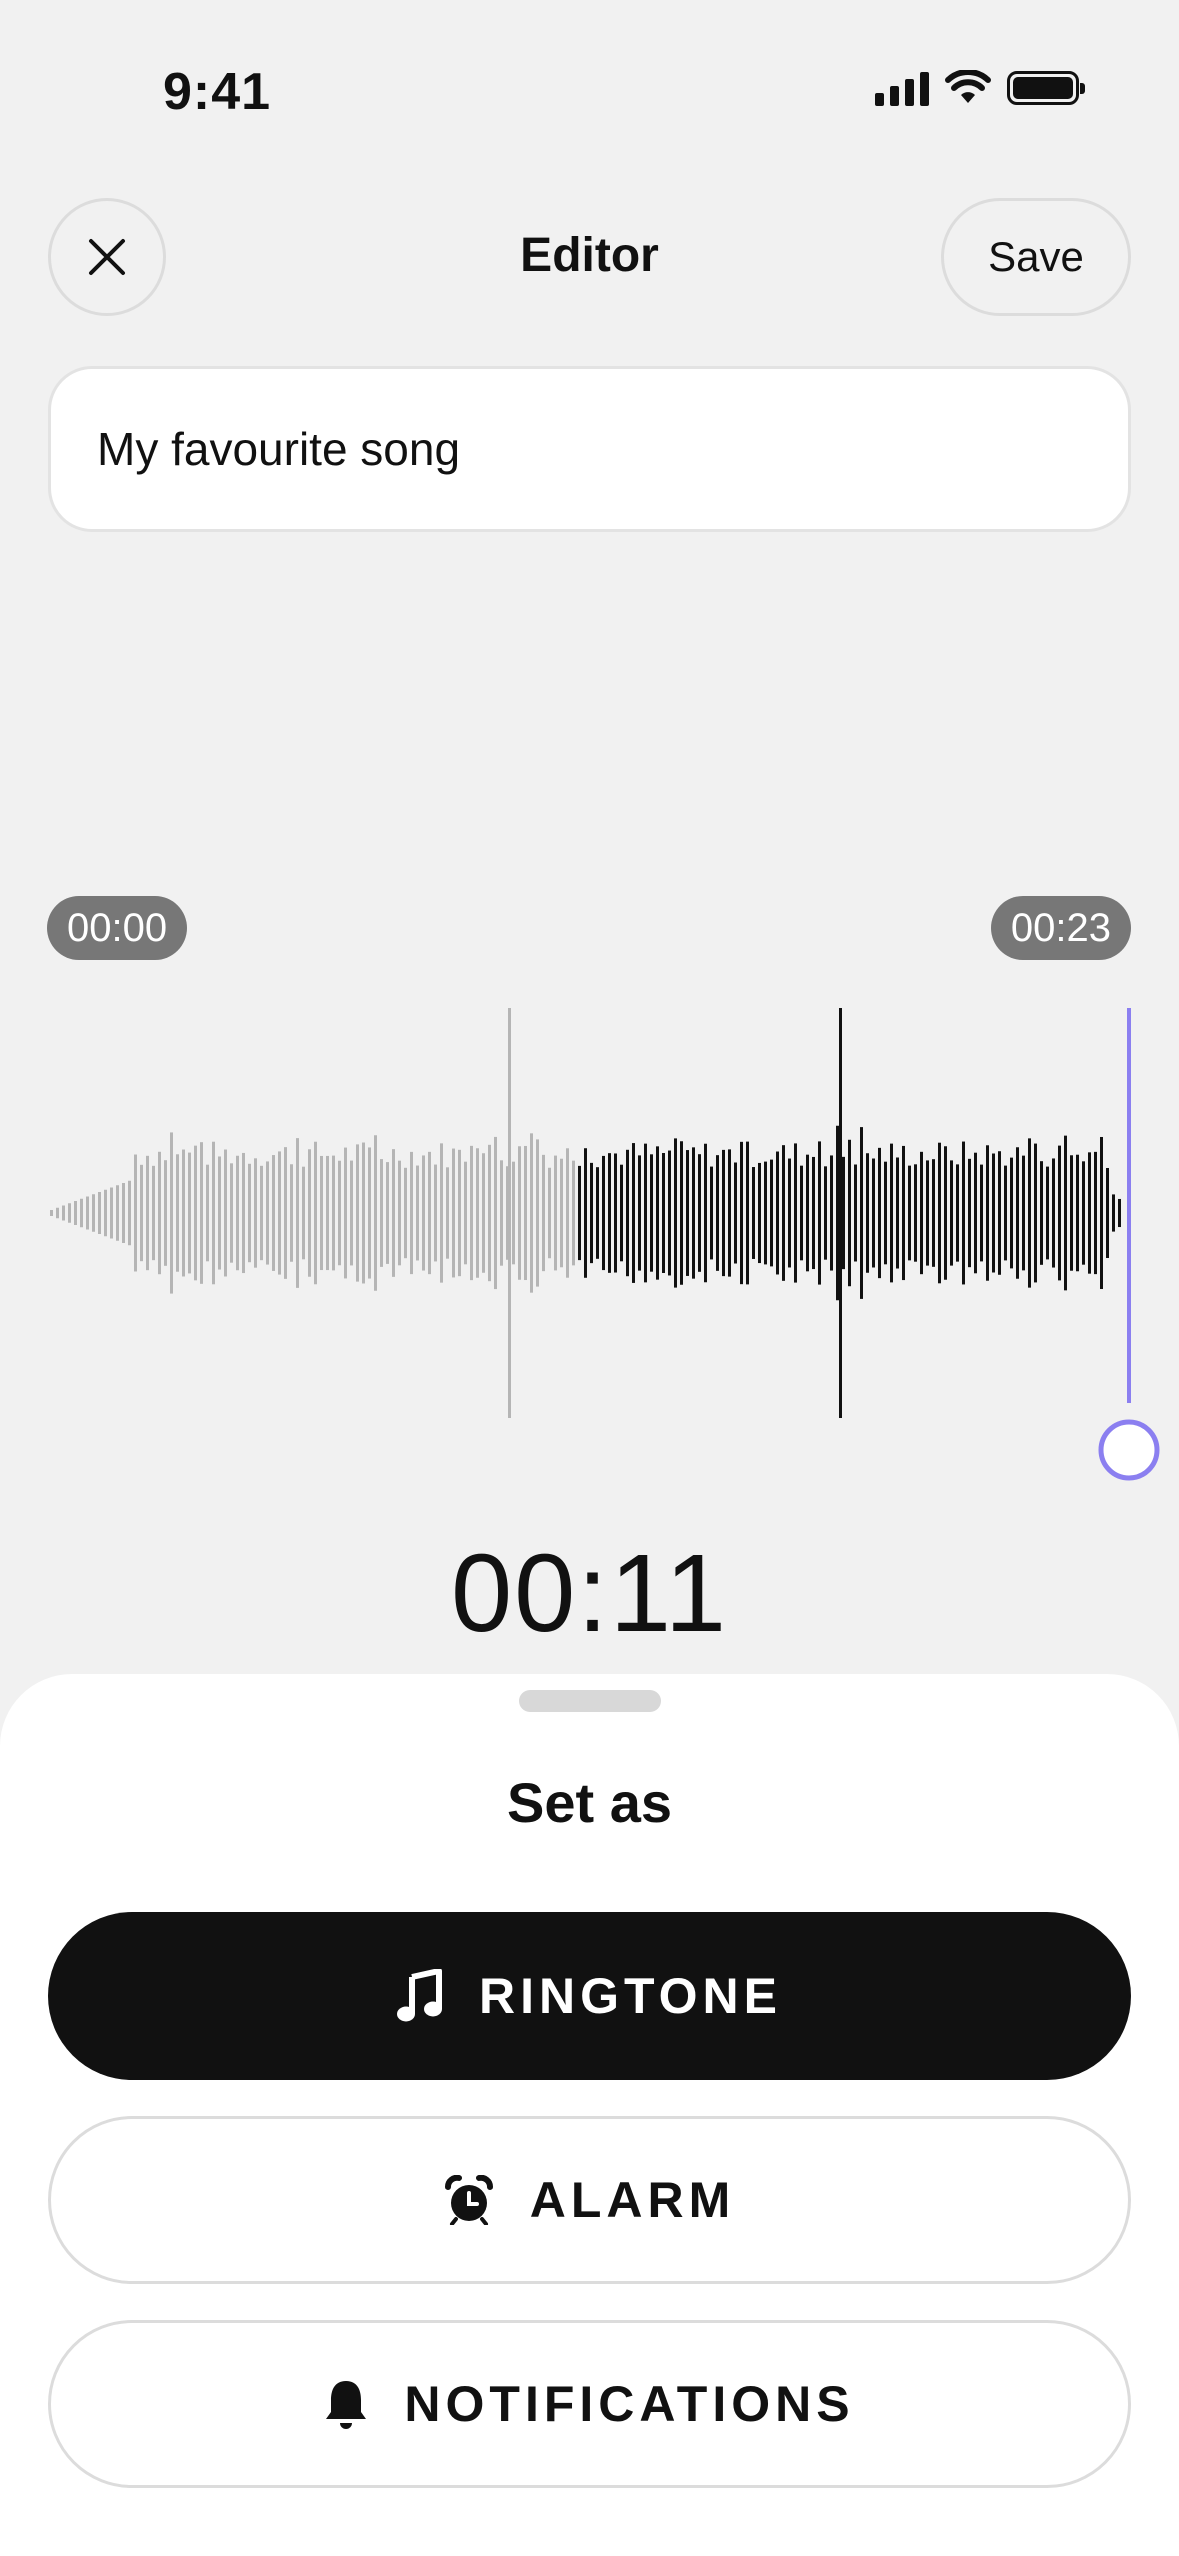  What do you see at coordinates (589, 2404) in the screenshot?
I see `notifications-button: NOTIFICATIONS` at bounding box center [589, 2404].